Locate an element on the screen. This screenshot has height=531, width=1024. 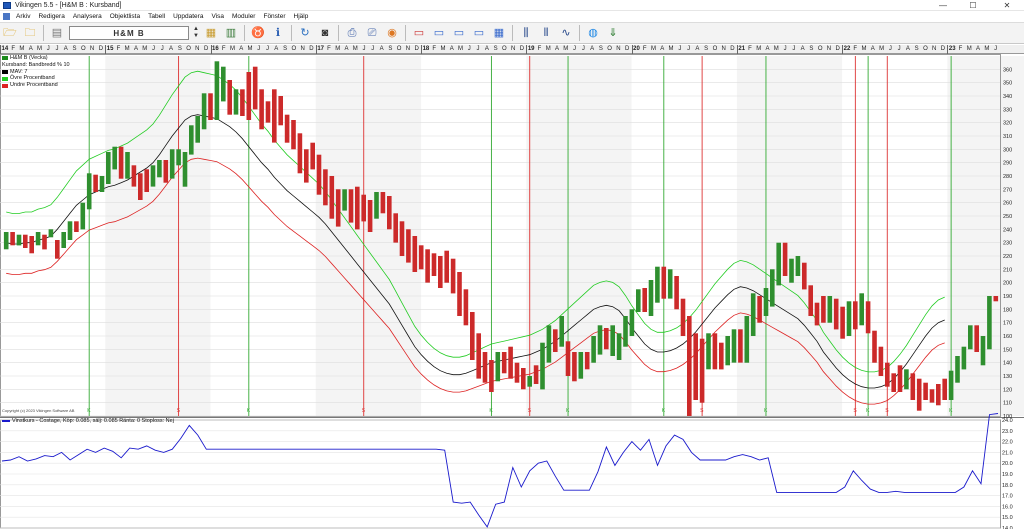
menu-uppdatera: Uppdatera is located at coordinates (188, 16).